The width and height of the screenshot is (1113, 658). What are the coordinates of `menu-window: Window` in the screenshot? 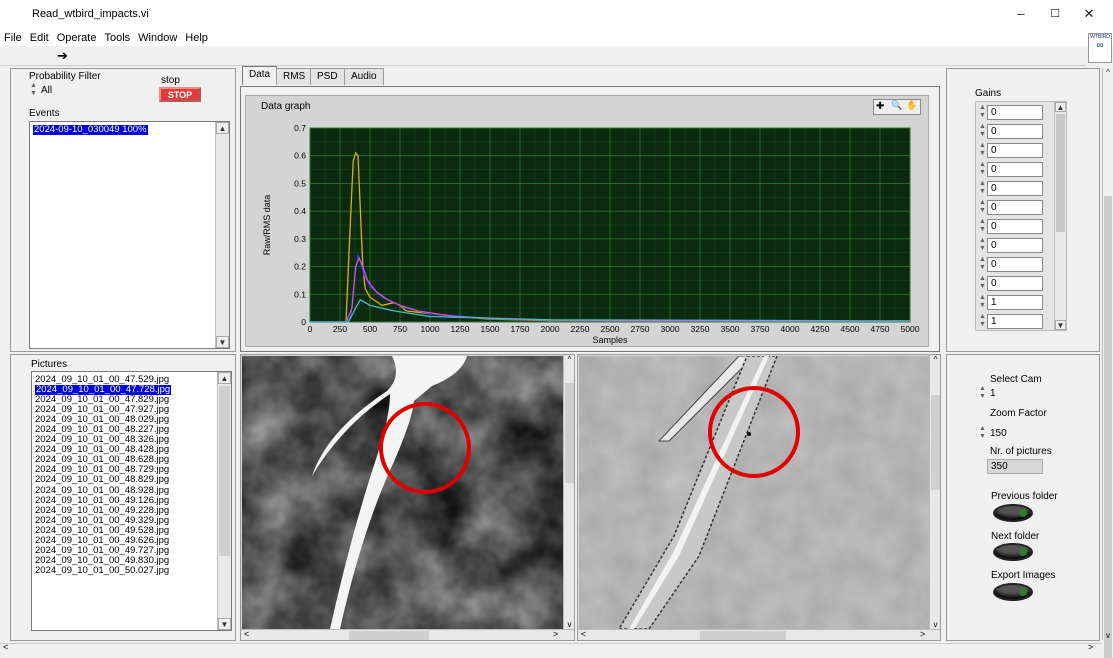 It's located at (157, 38).